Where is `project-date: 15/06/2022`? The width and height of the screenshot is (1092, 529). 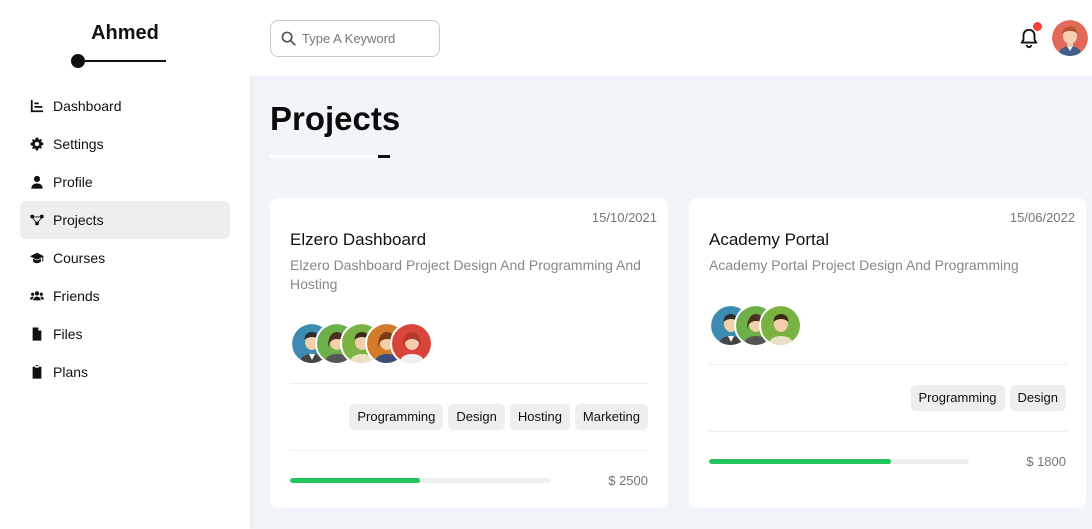
project-date: 15/06/2022 is located at coordinates (1042, 217).